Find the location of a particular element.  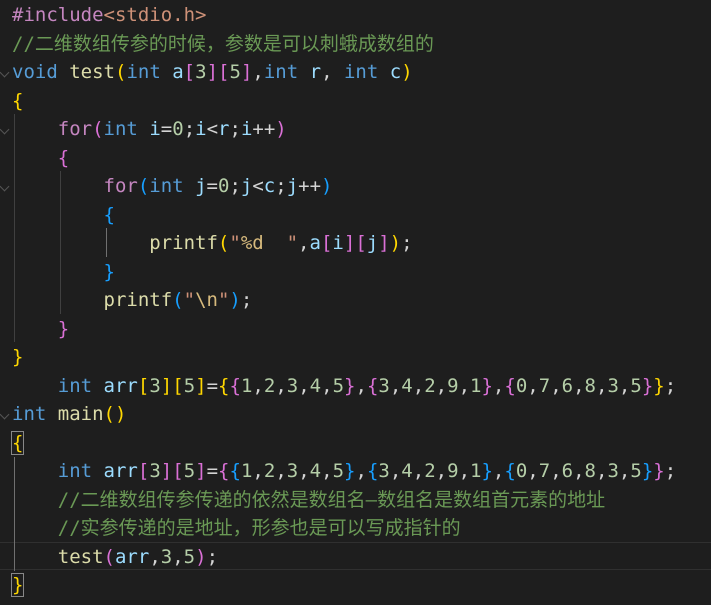

code-token: ] is located at coordinates (166, 385).